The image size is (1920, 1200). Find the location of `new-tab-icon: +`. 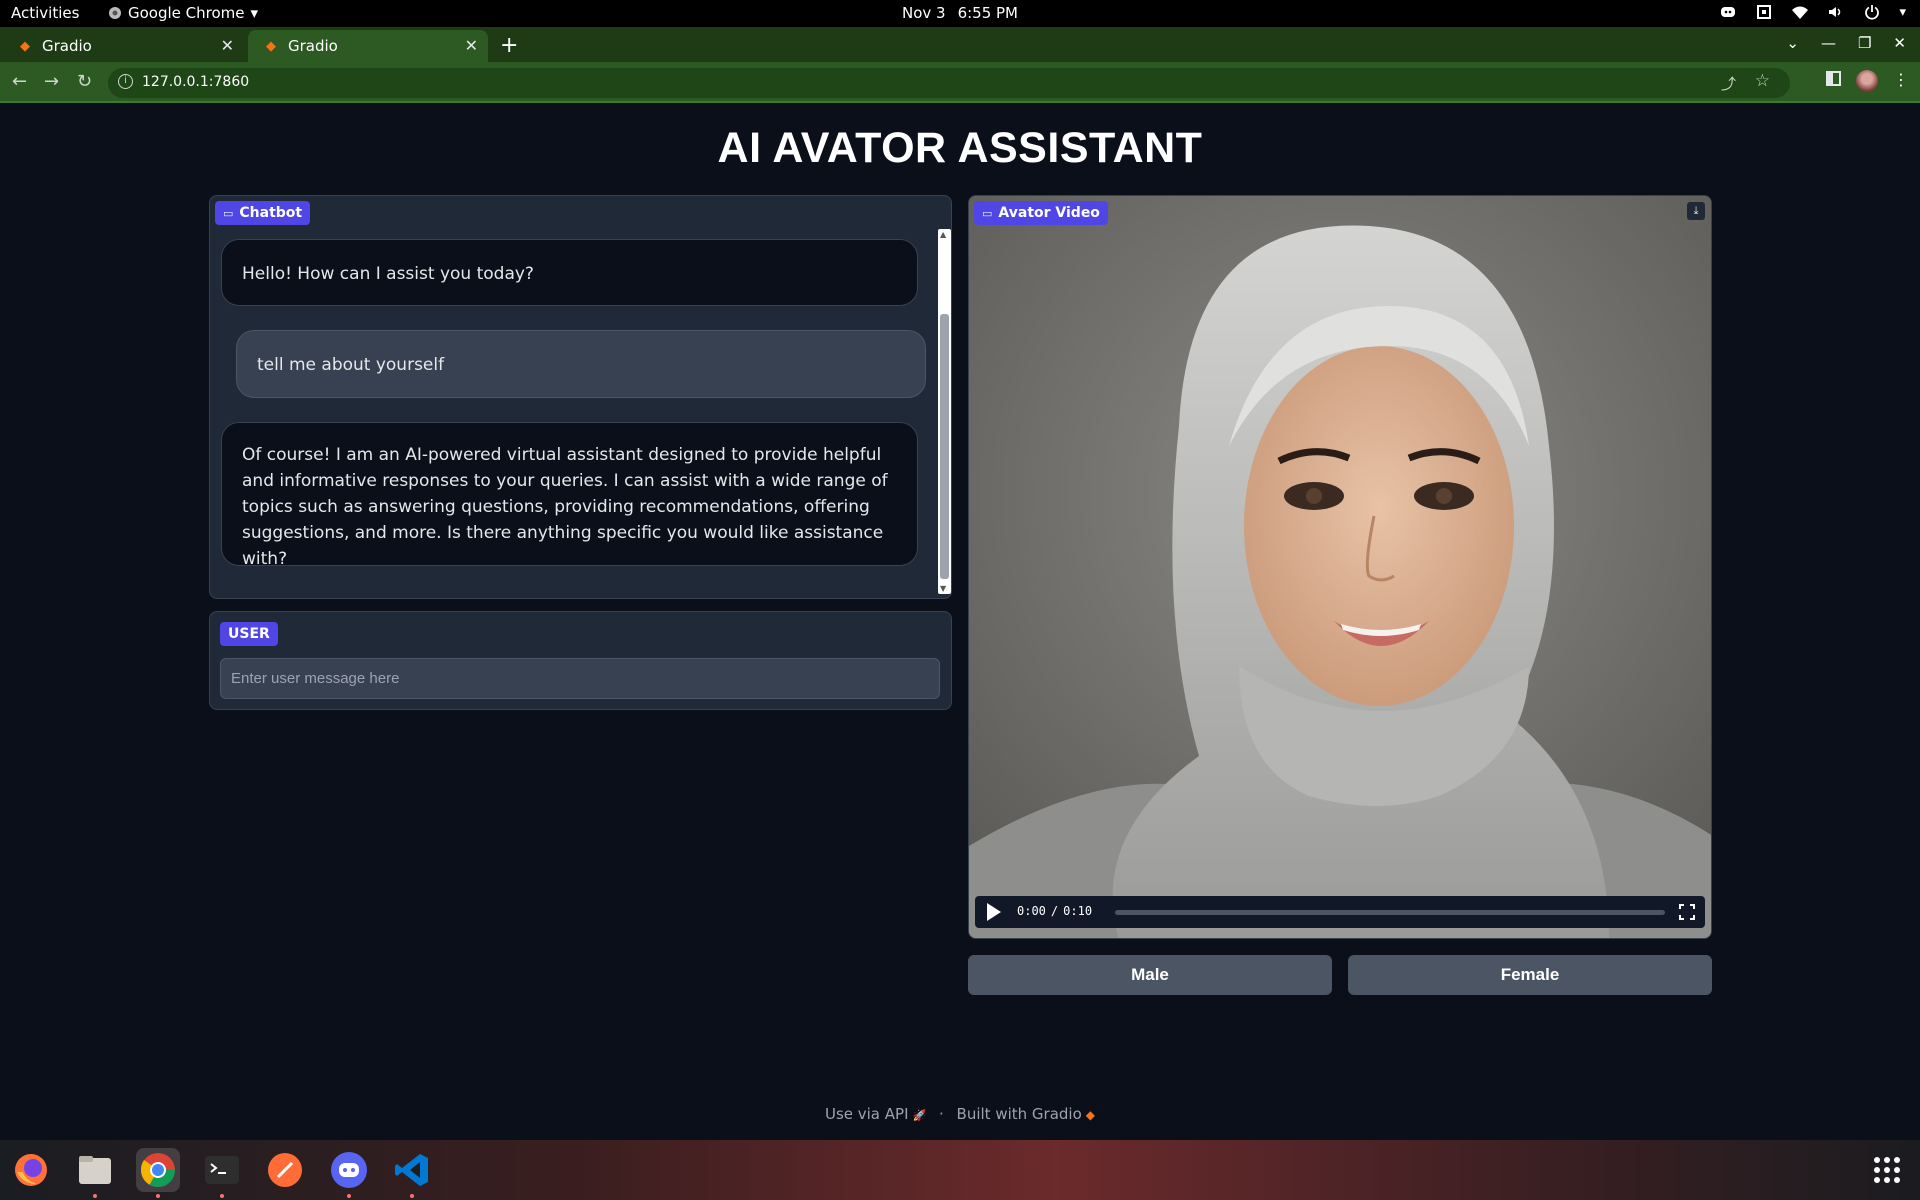

new-tab-icon: + is located at coordinates (509, 45).